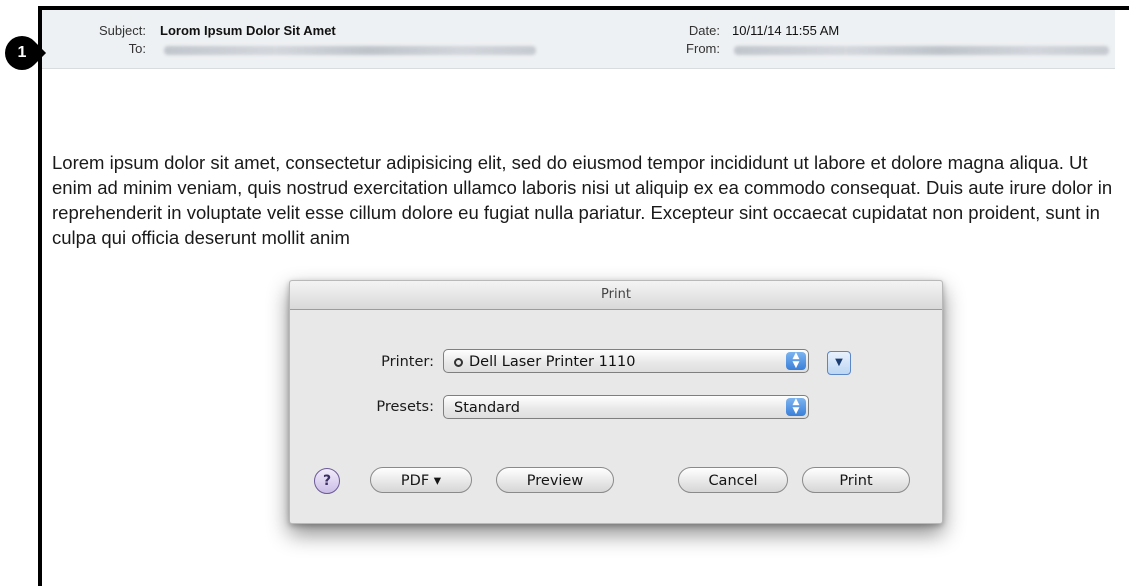 The width and height of the screenshot is (1129, 586). Describe the element at coordinates (407, 362) in the screenshot. I see `printer-label: Printer:` at that location.